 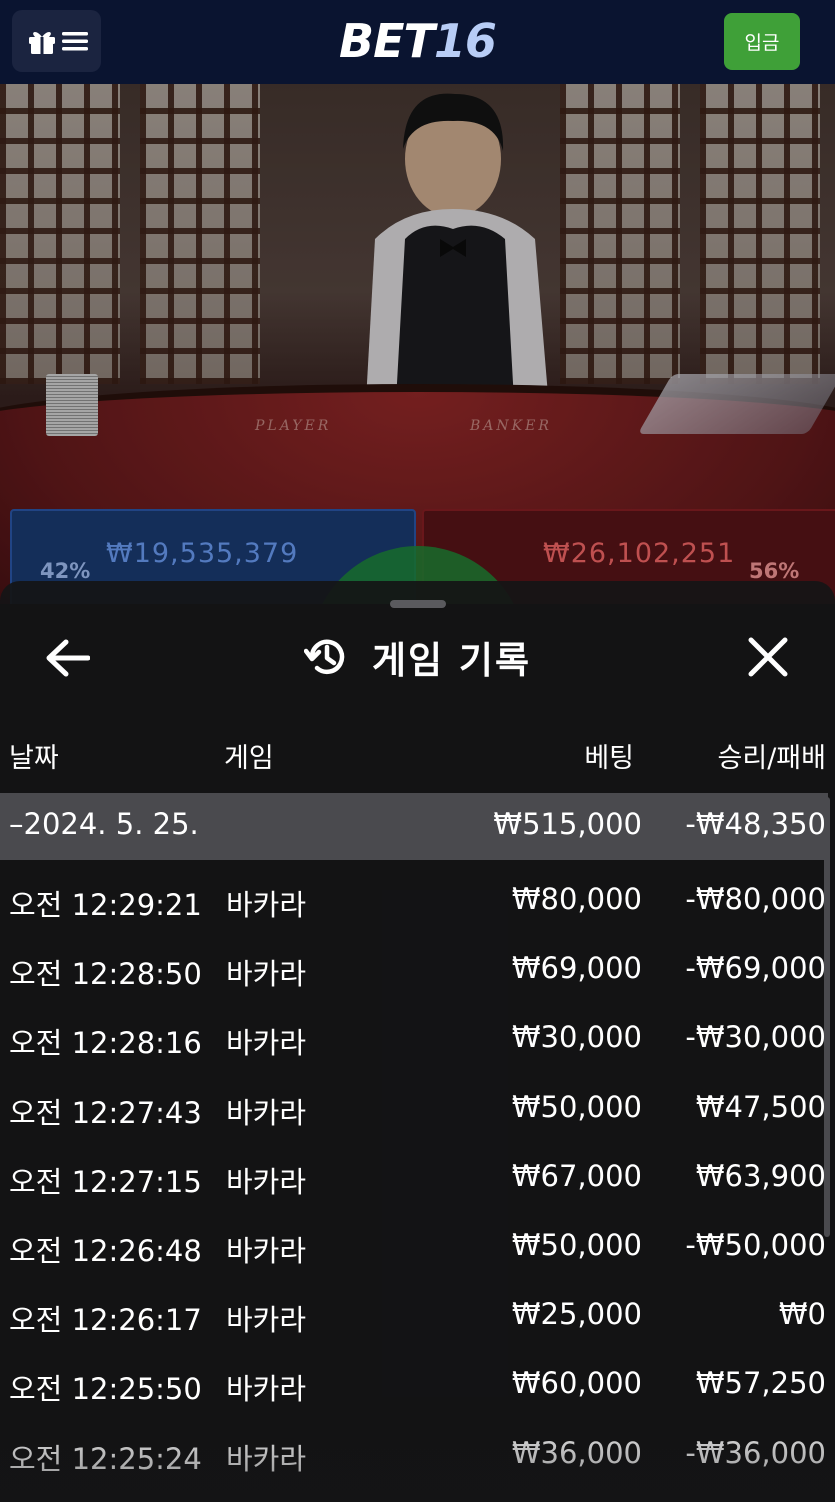 I want to click on row-winloss: ₩57,250, so click(x=760, y=1383).